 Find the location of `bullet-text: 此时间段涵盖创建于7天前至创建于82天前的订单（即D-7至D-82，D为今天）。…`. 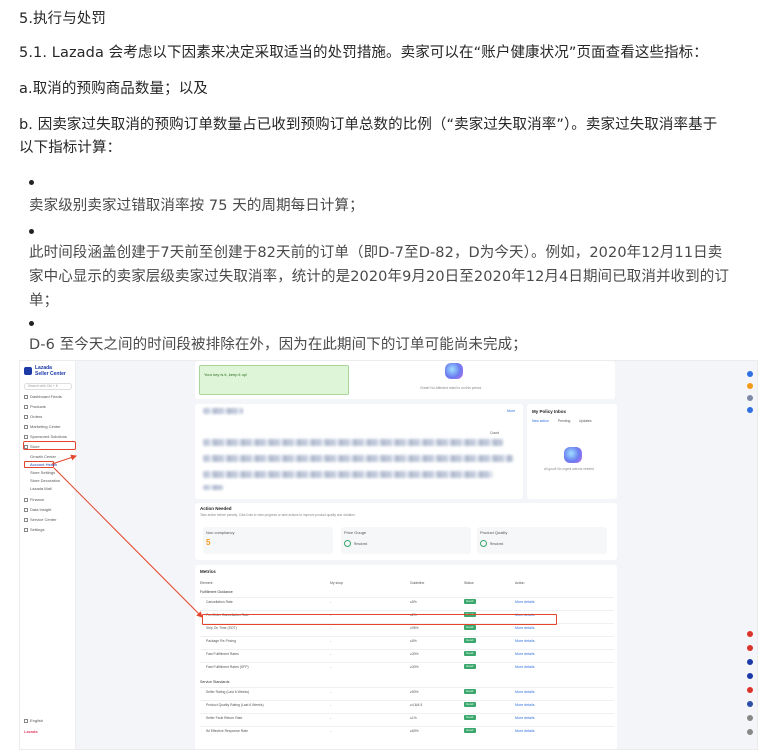

bullet-text: 此时间段涵盖创建于7天前至创建于82天前的订单（即D-7至D-82，D为今天）。… is located at coordinates (376, 253).